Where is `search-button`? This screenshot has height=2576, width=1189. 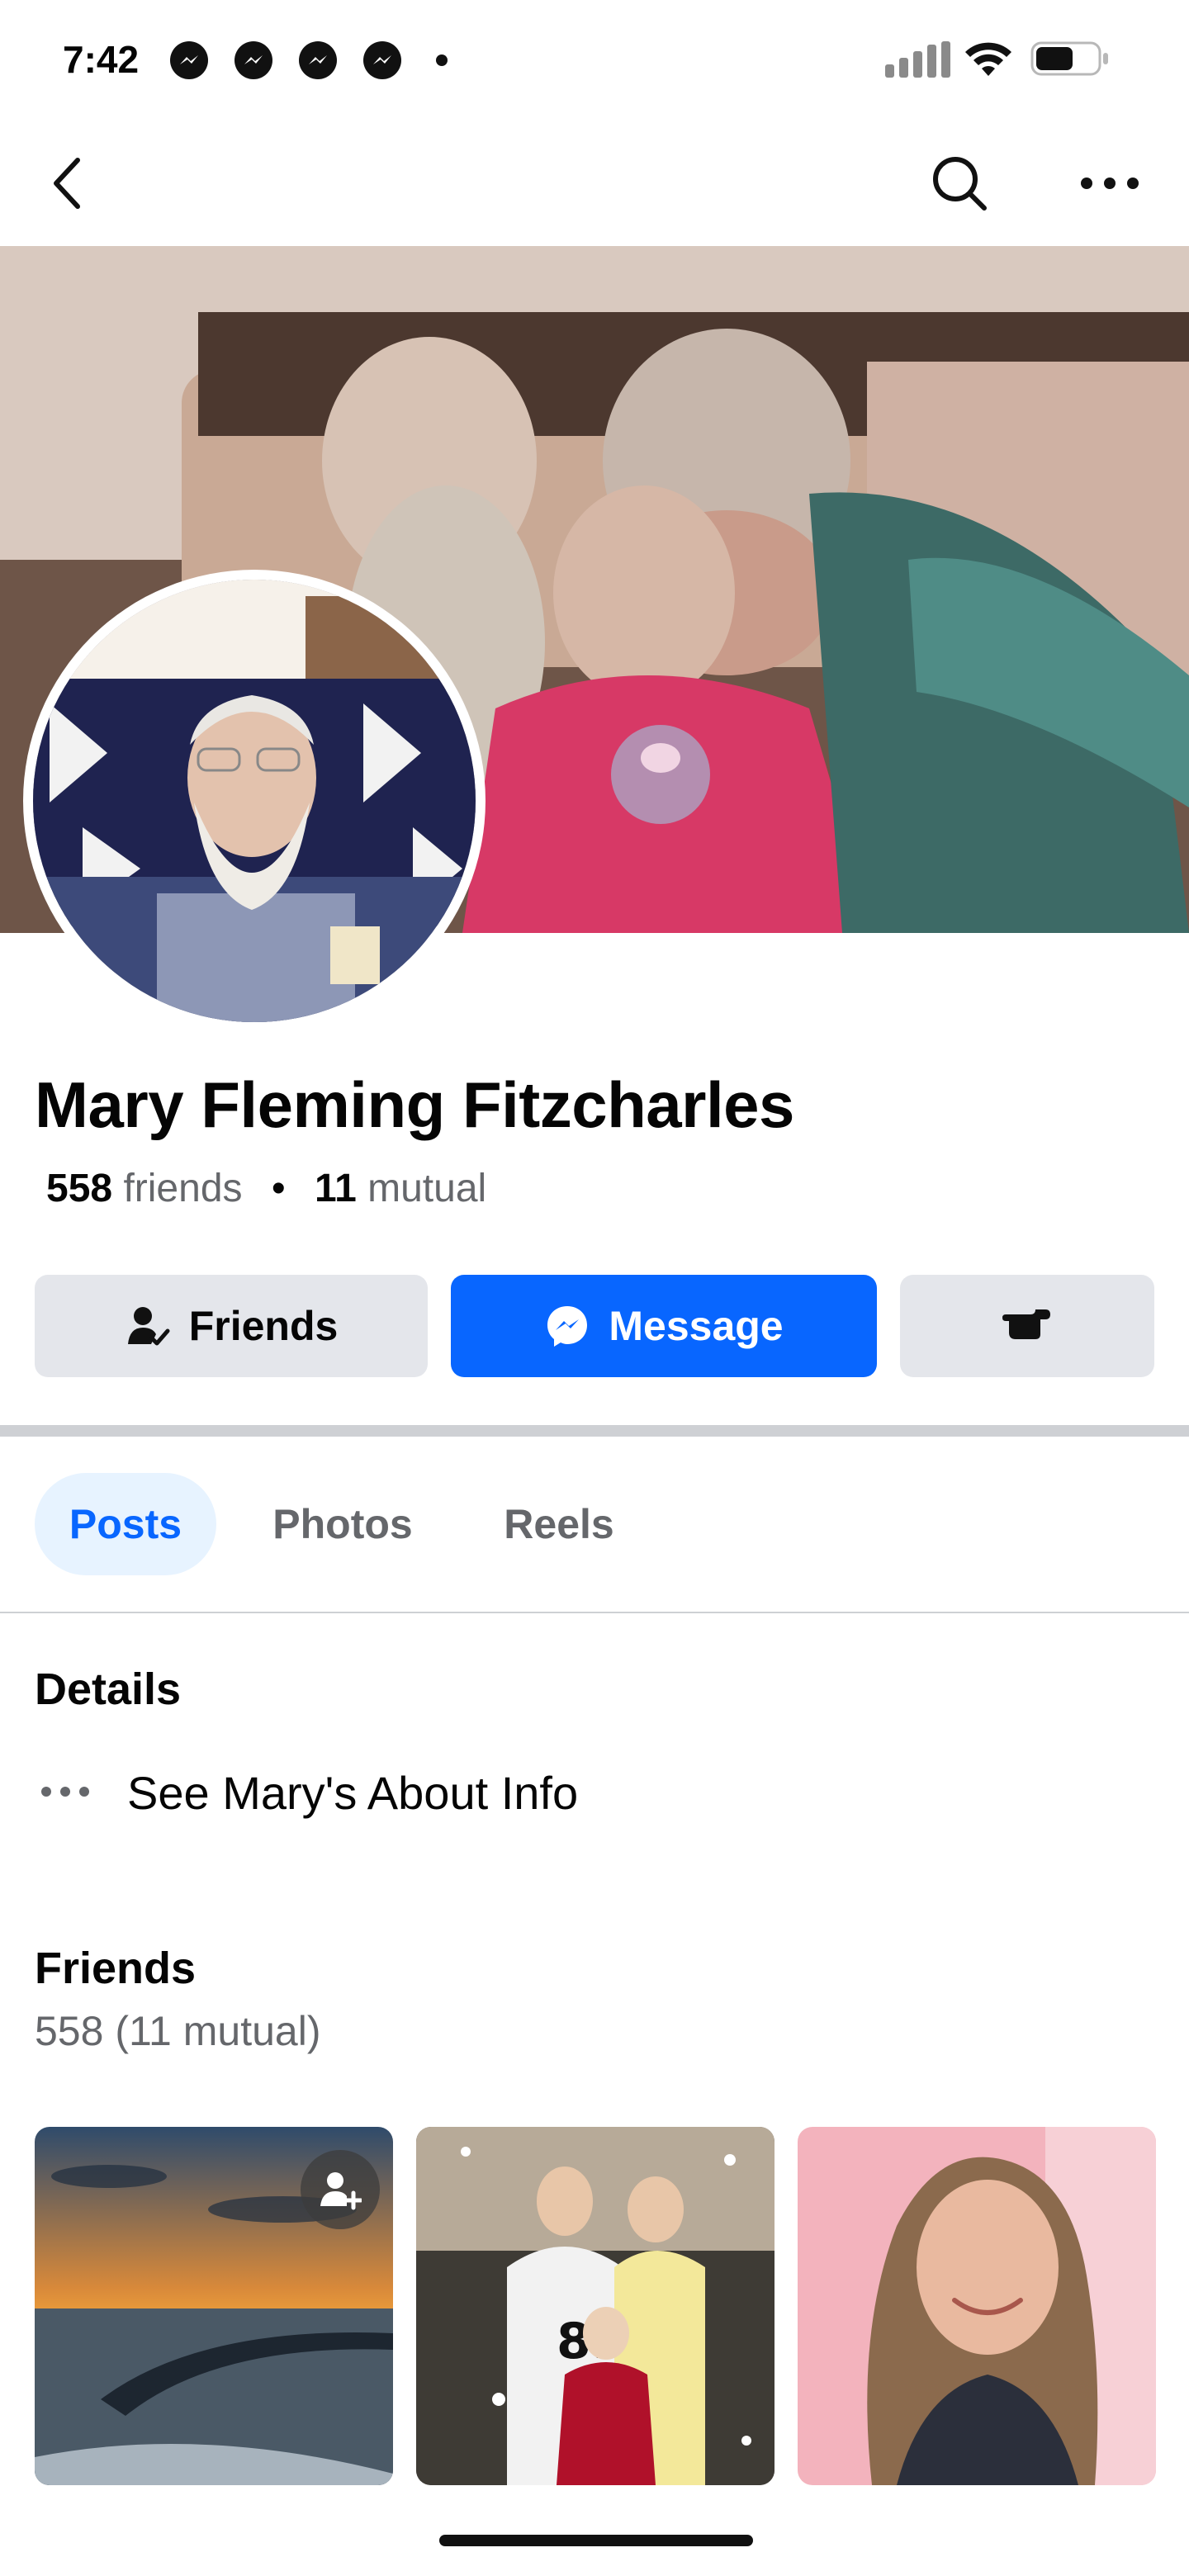
search-button is located at coordinates (959, 183).